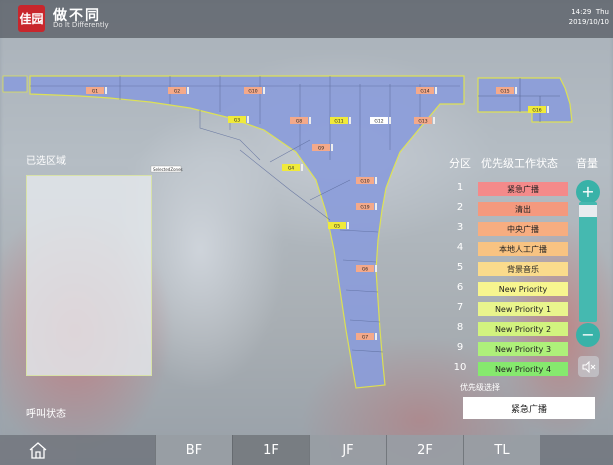 The image size is (613, 465). I want to click on priority-number: 4, so click(460, 247).